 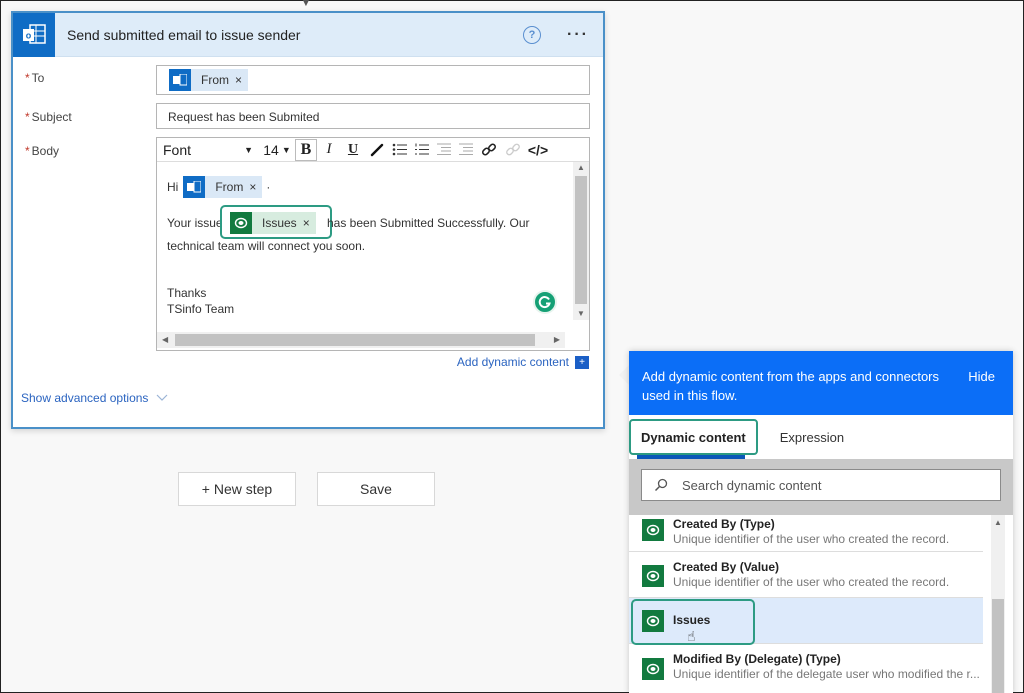 What do you see at coordinates (373, 80) in the screenshot?
I see `to-field: From ×` at bounding box center [373, 80].